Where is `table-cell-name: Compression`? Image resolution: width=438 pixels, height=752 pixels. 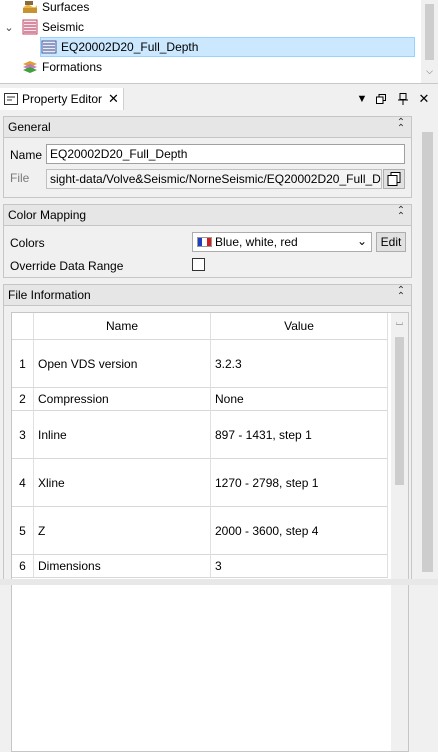
table-cell-name: Compression is located at coordinates (122, 399).